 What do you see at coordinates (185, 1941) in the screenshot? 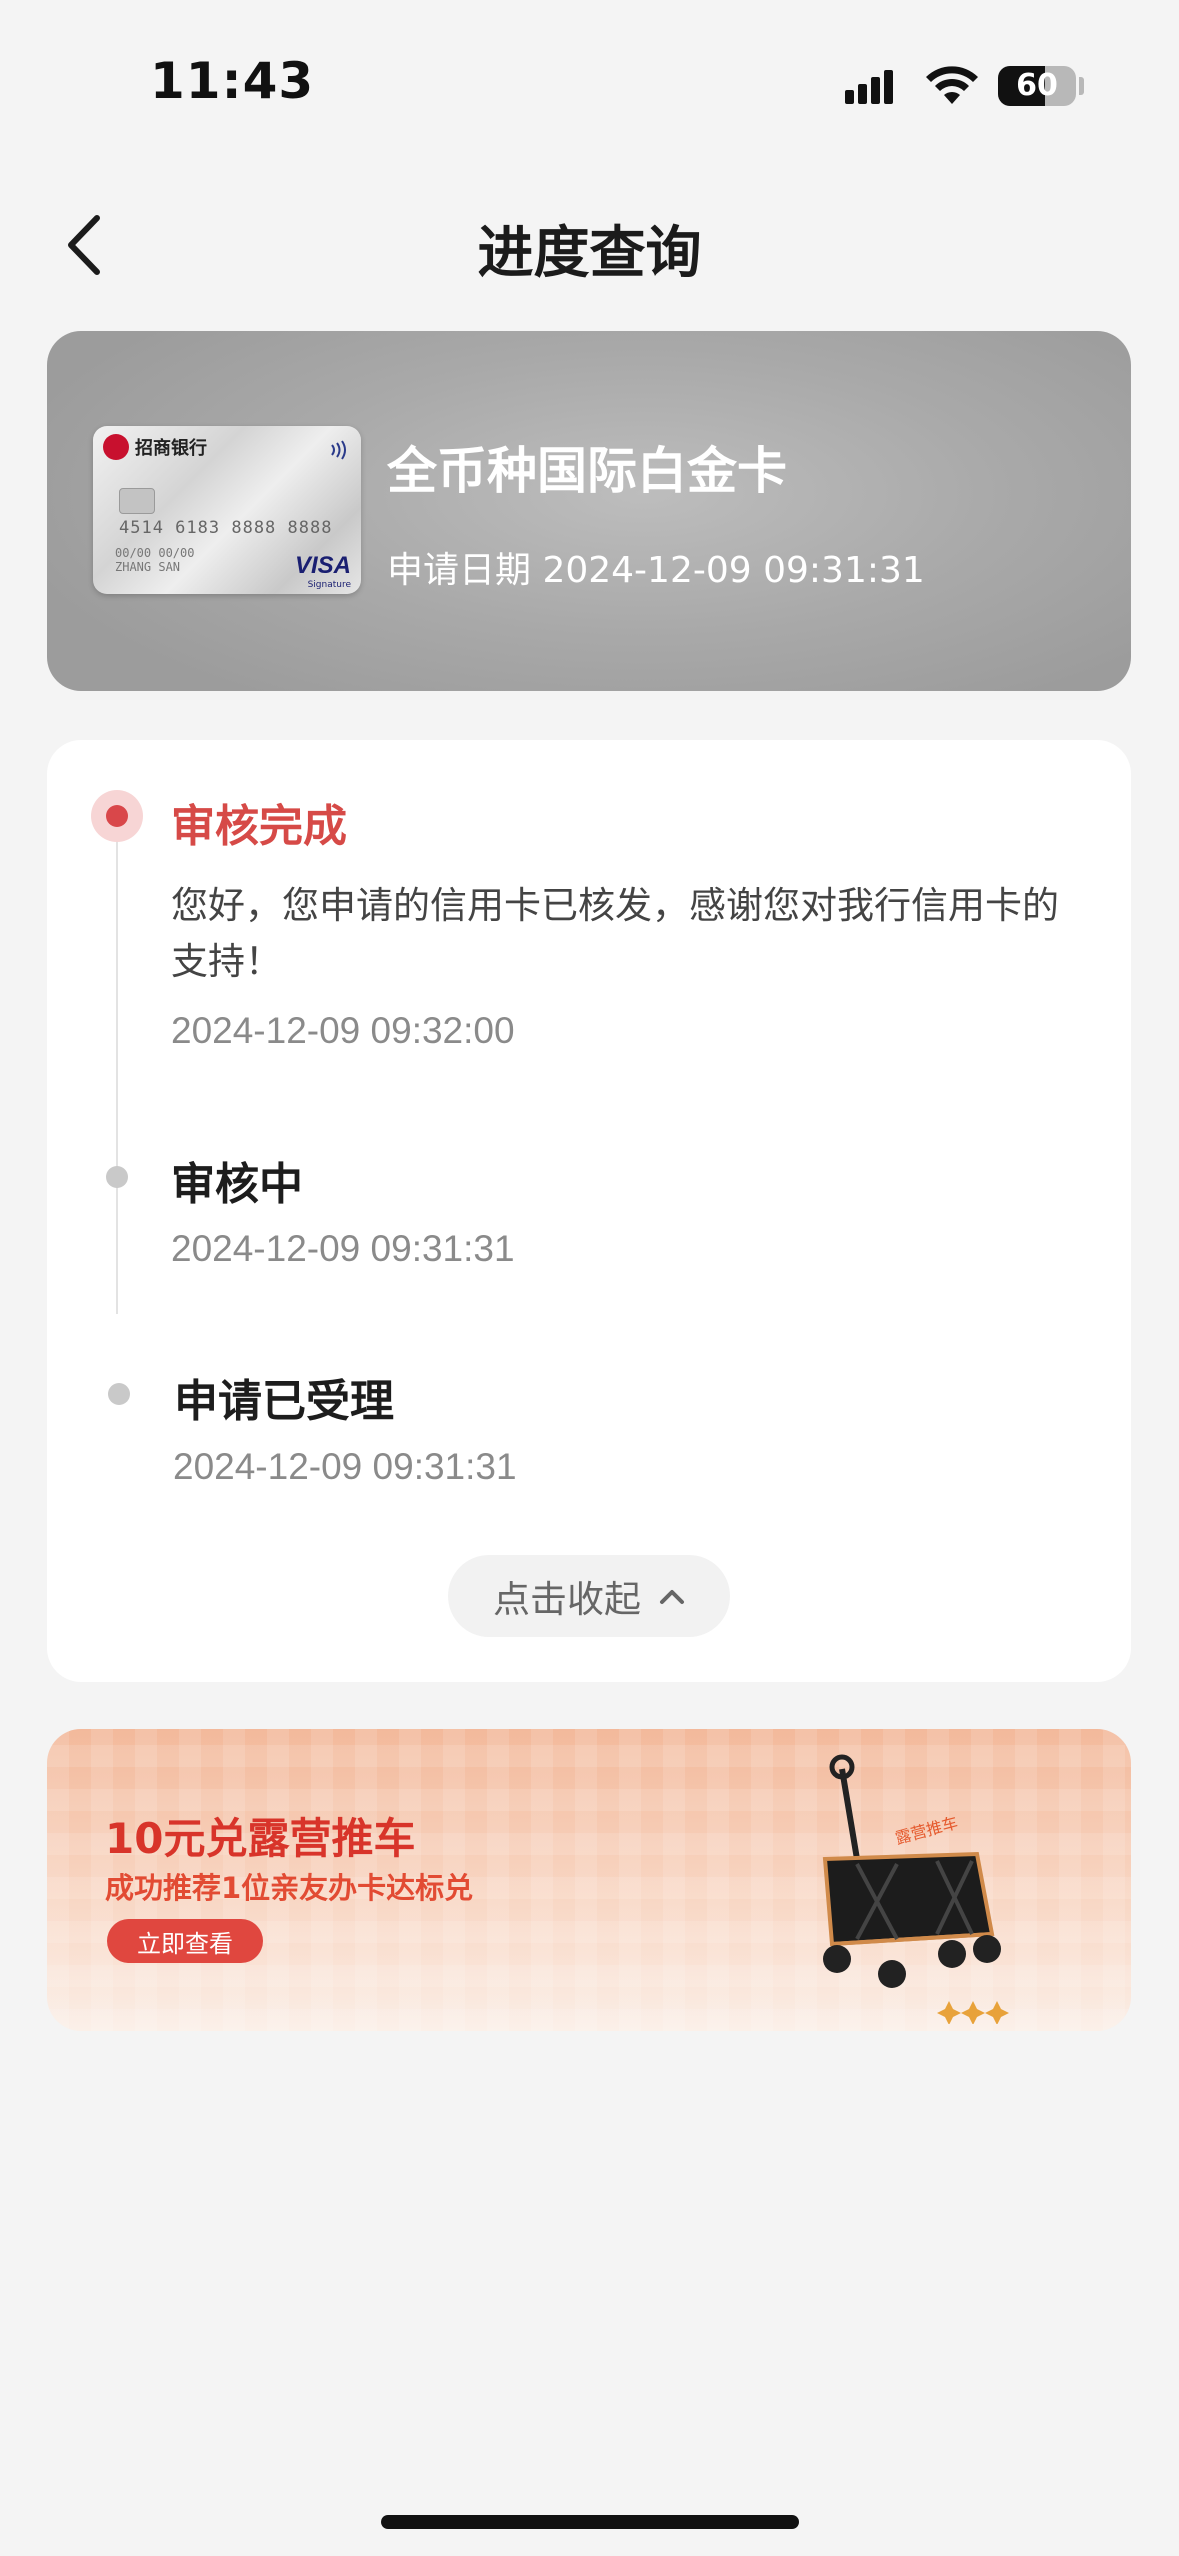
I see `view-now-button: 立即查看` at bounding box center [185, 1941].